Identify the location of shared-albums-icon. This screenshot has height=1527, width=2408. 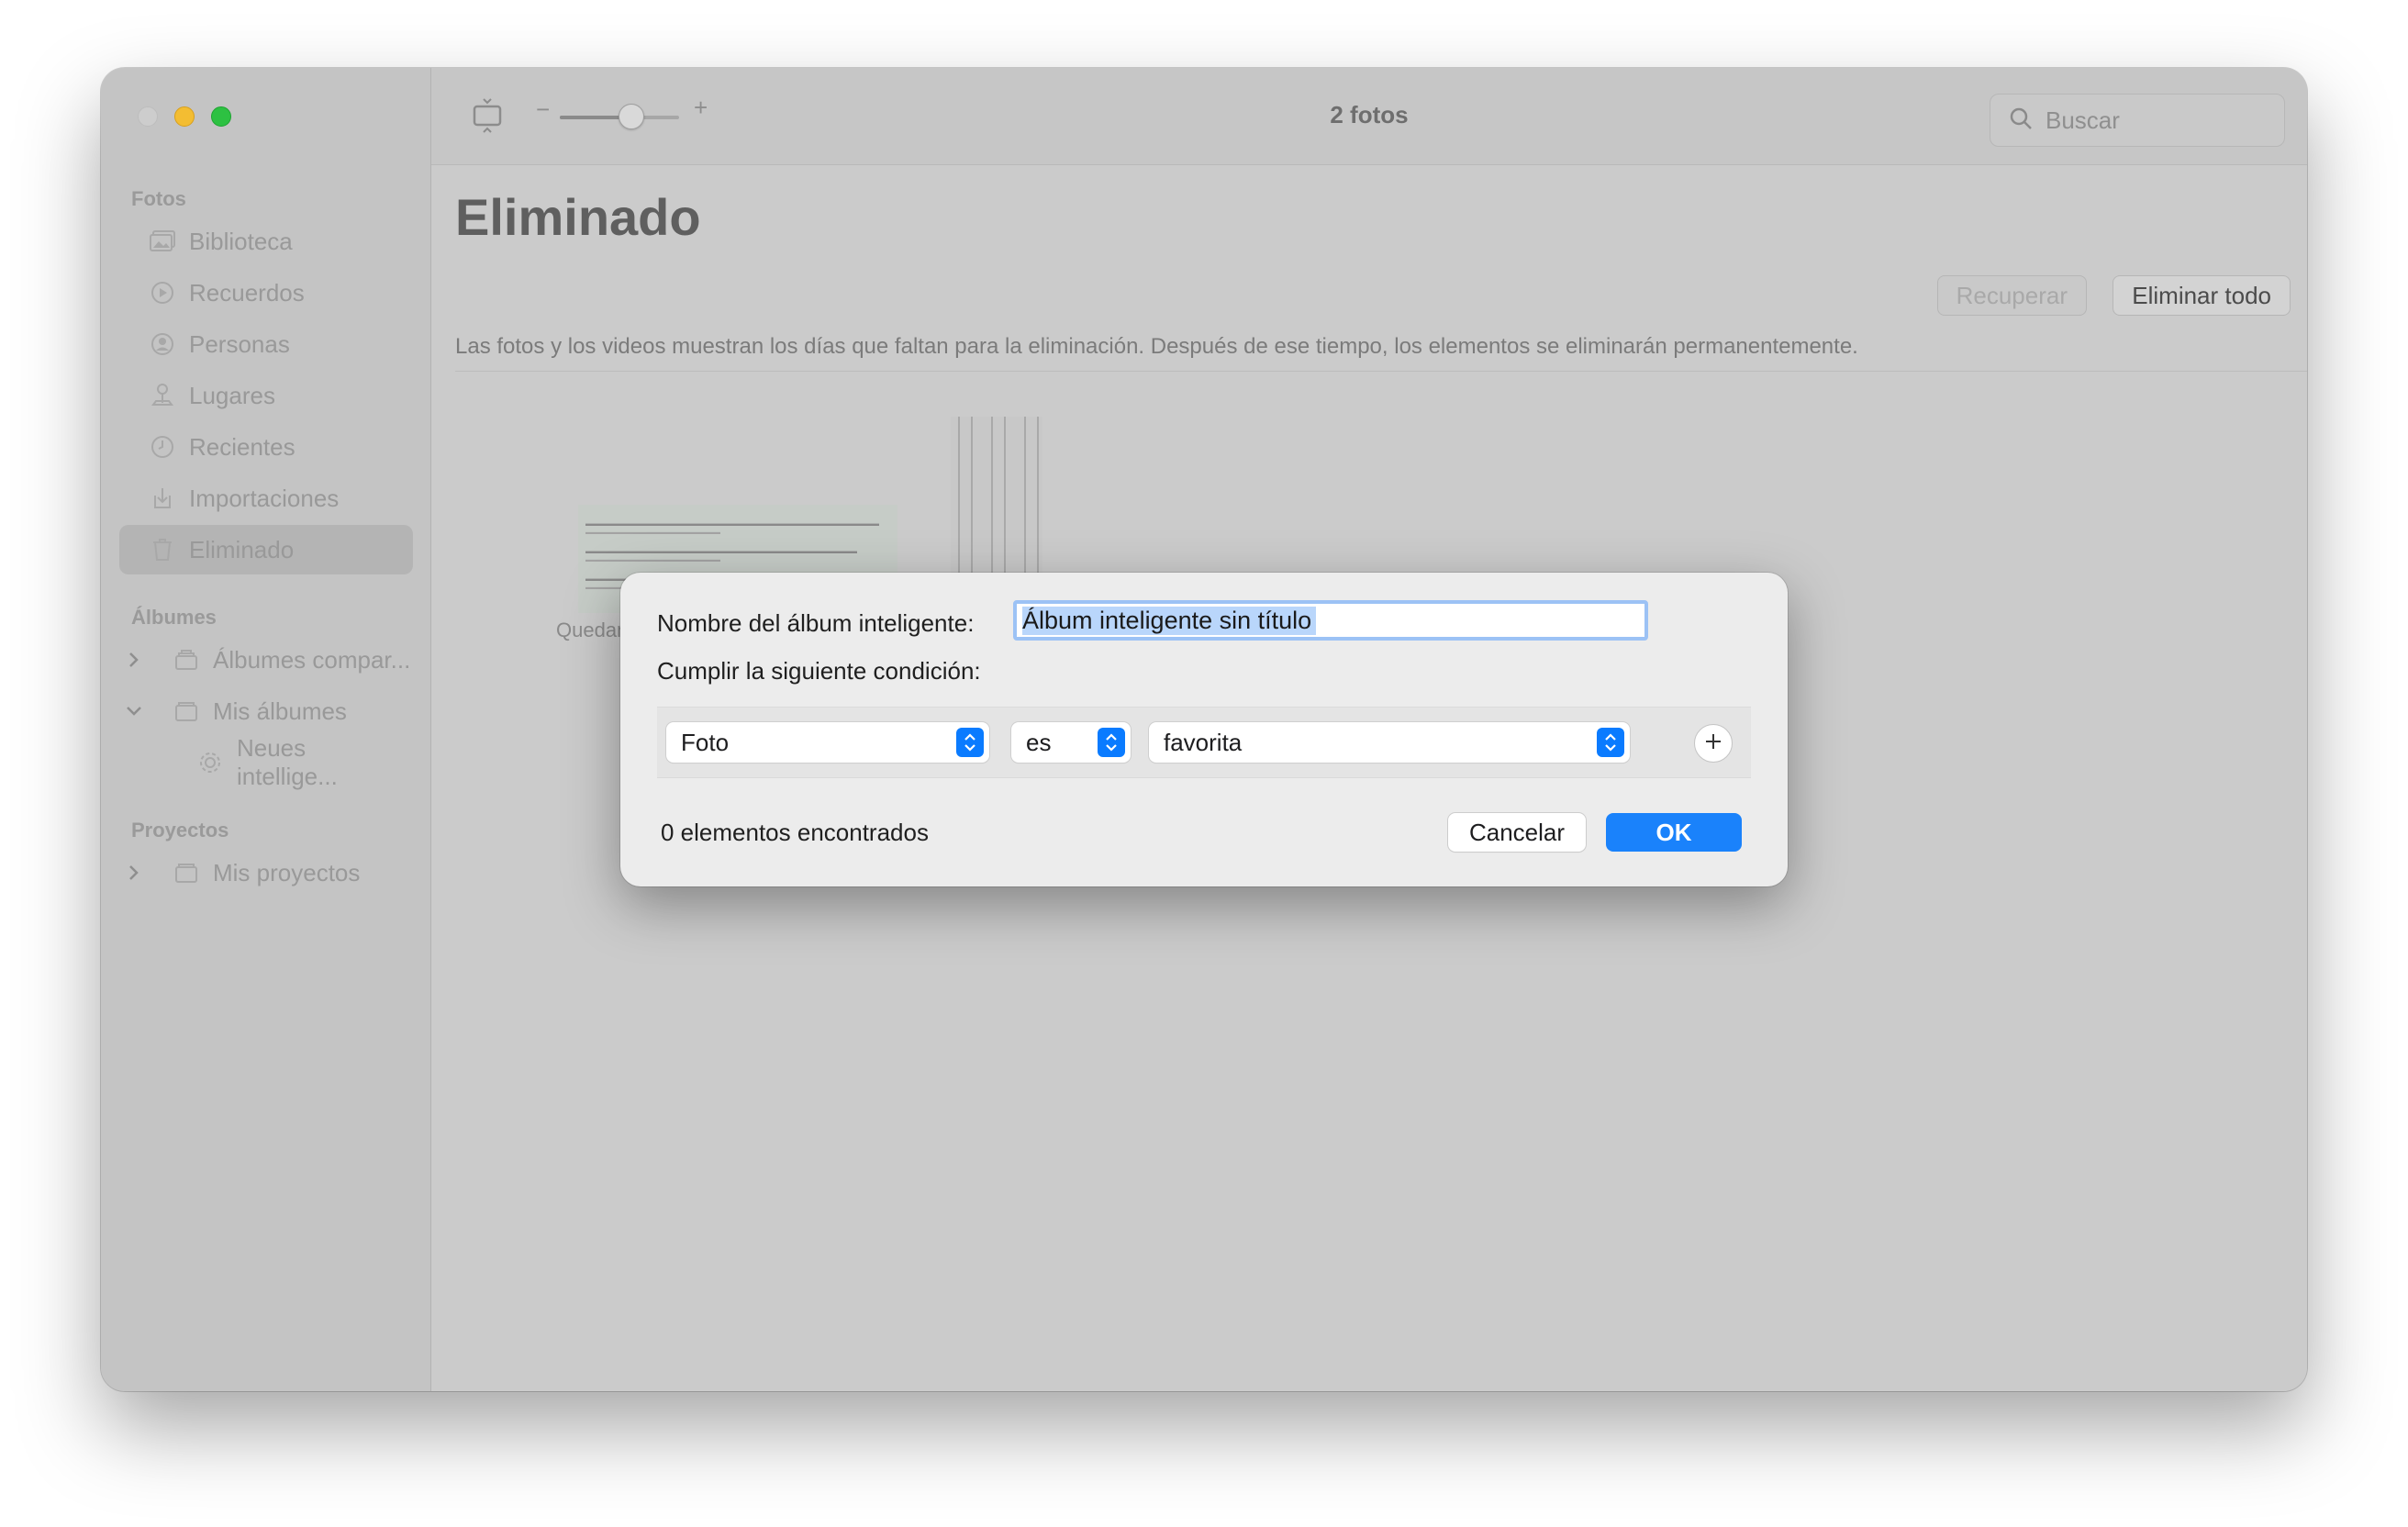
(186, 660).